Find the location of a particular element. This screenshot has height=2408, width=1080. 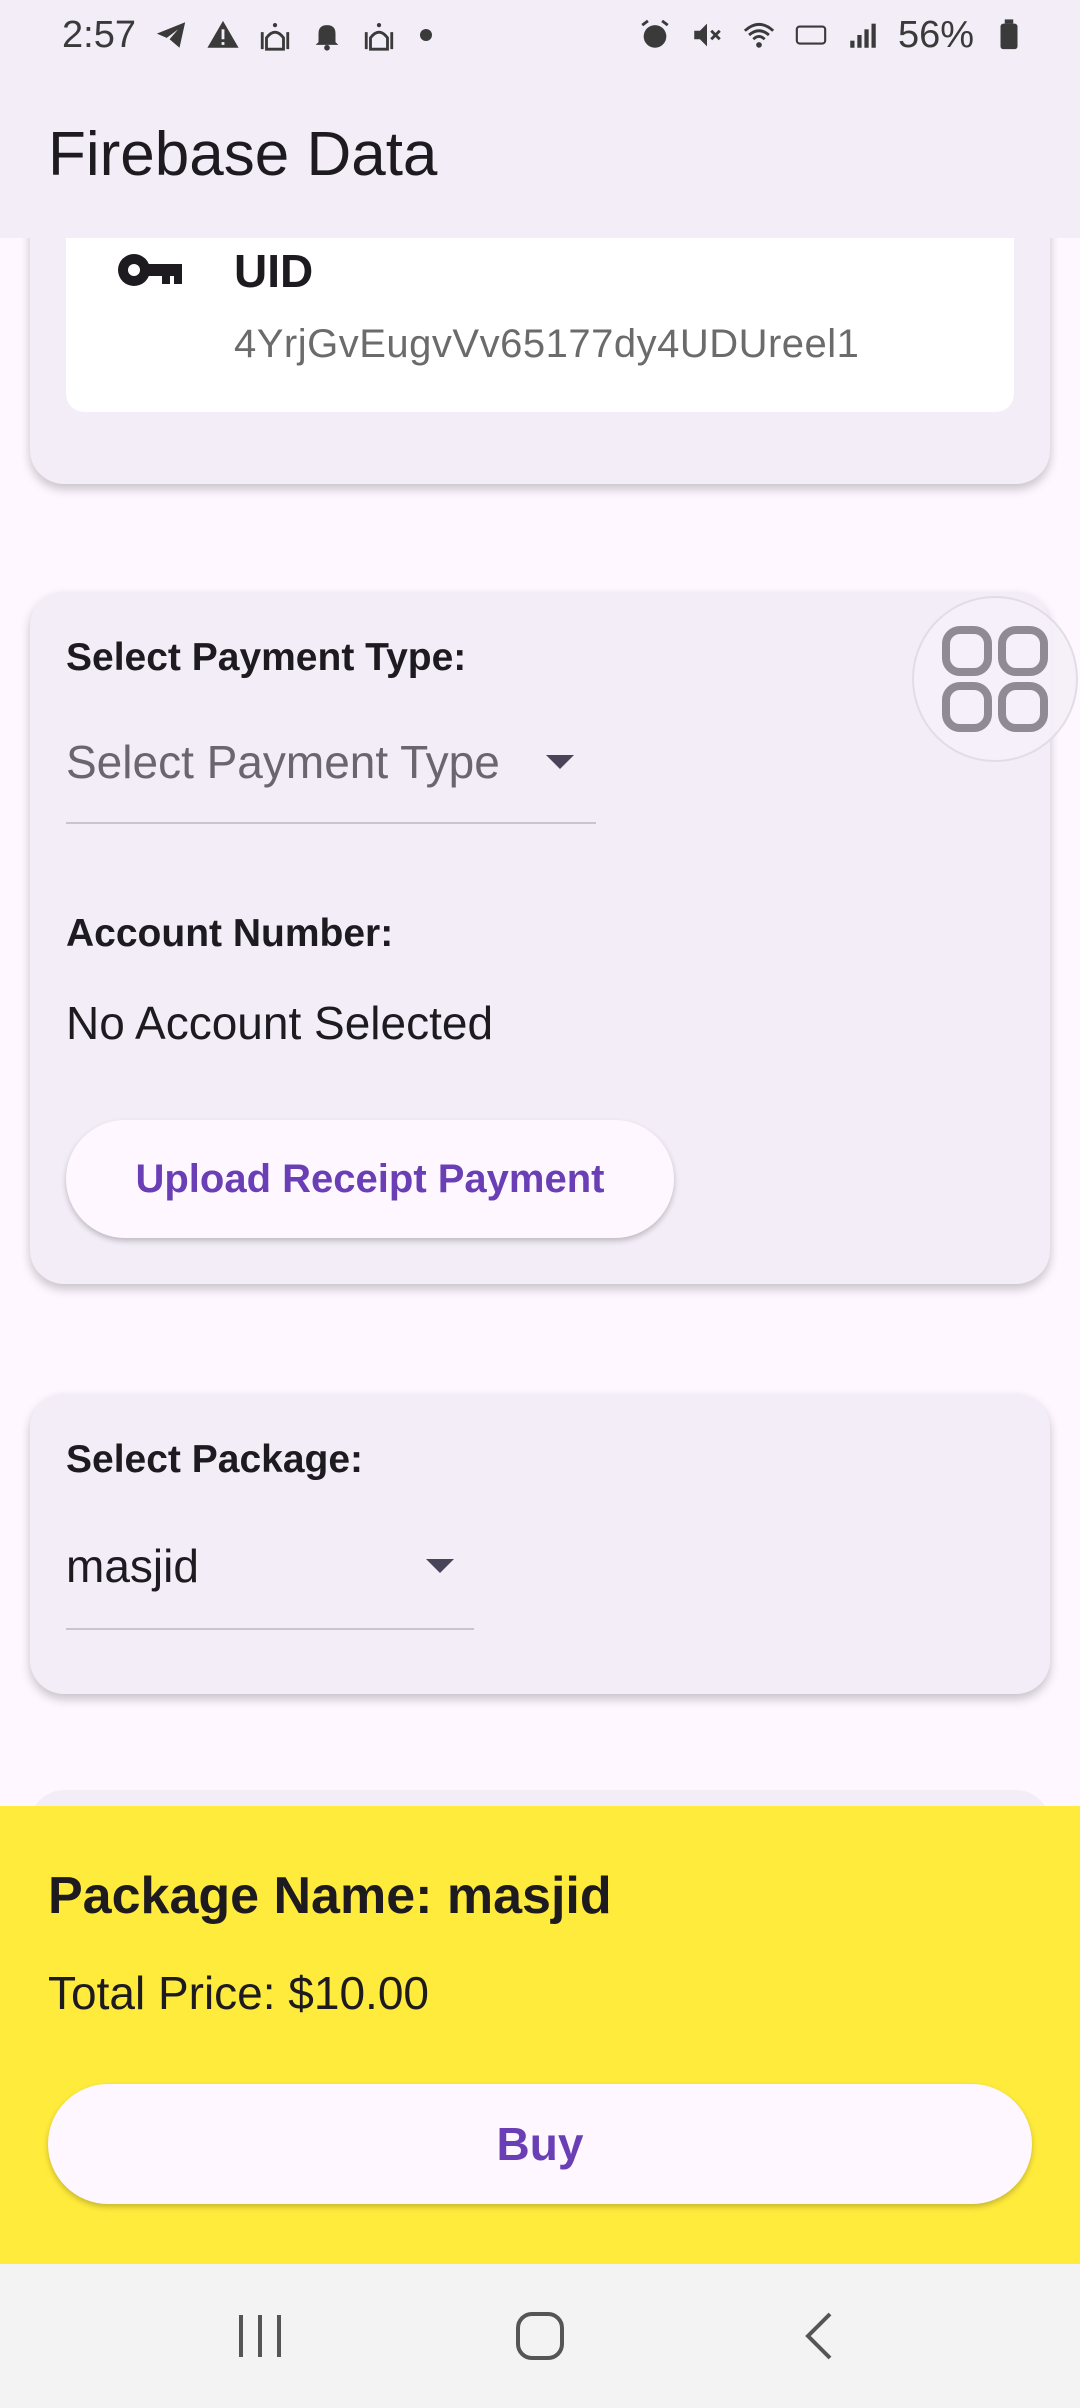

app-bar: Firebase Data is located at coordinates (540, 154).